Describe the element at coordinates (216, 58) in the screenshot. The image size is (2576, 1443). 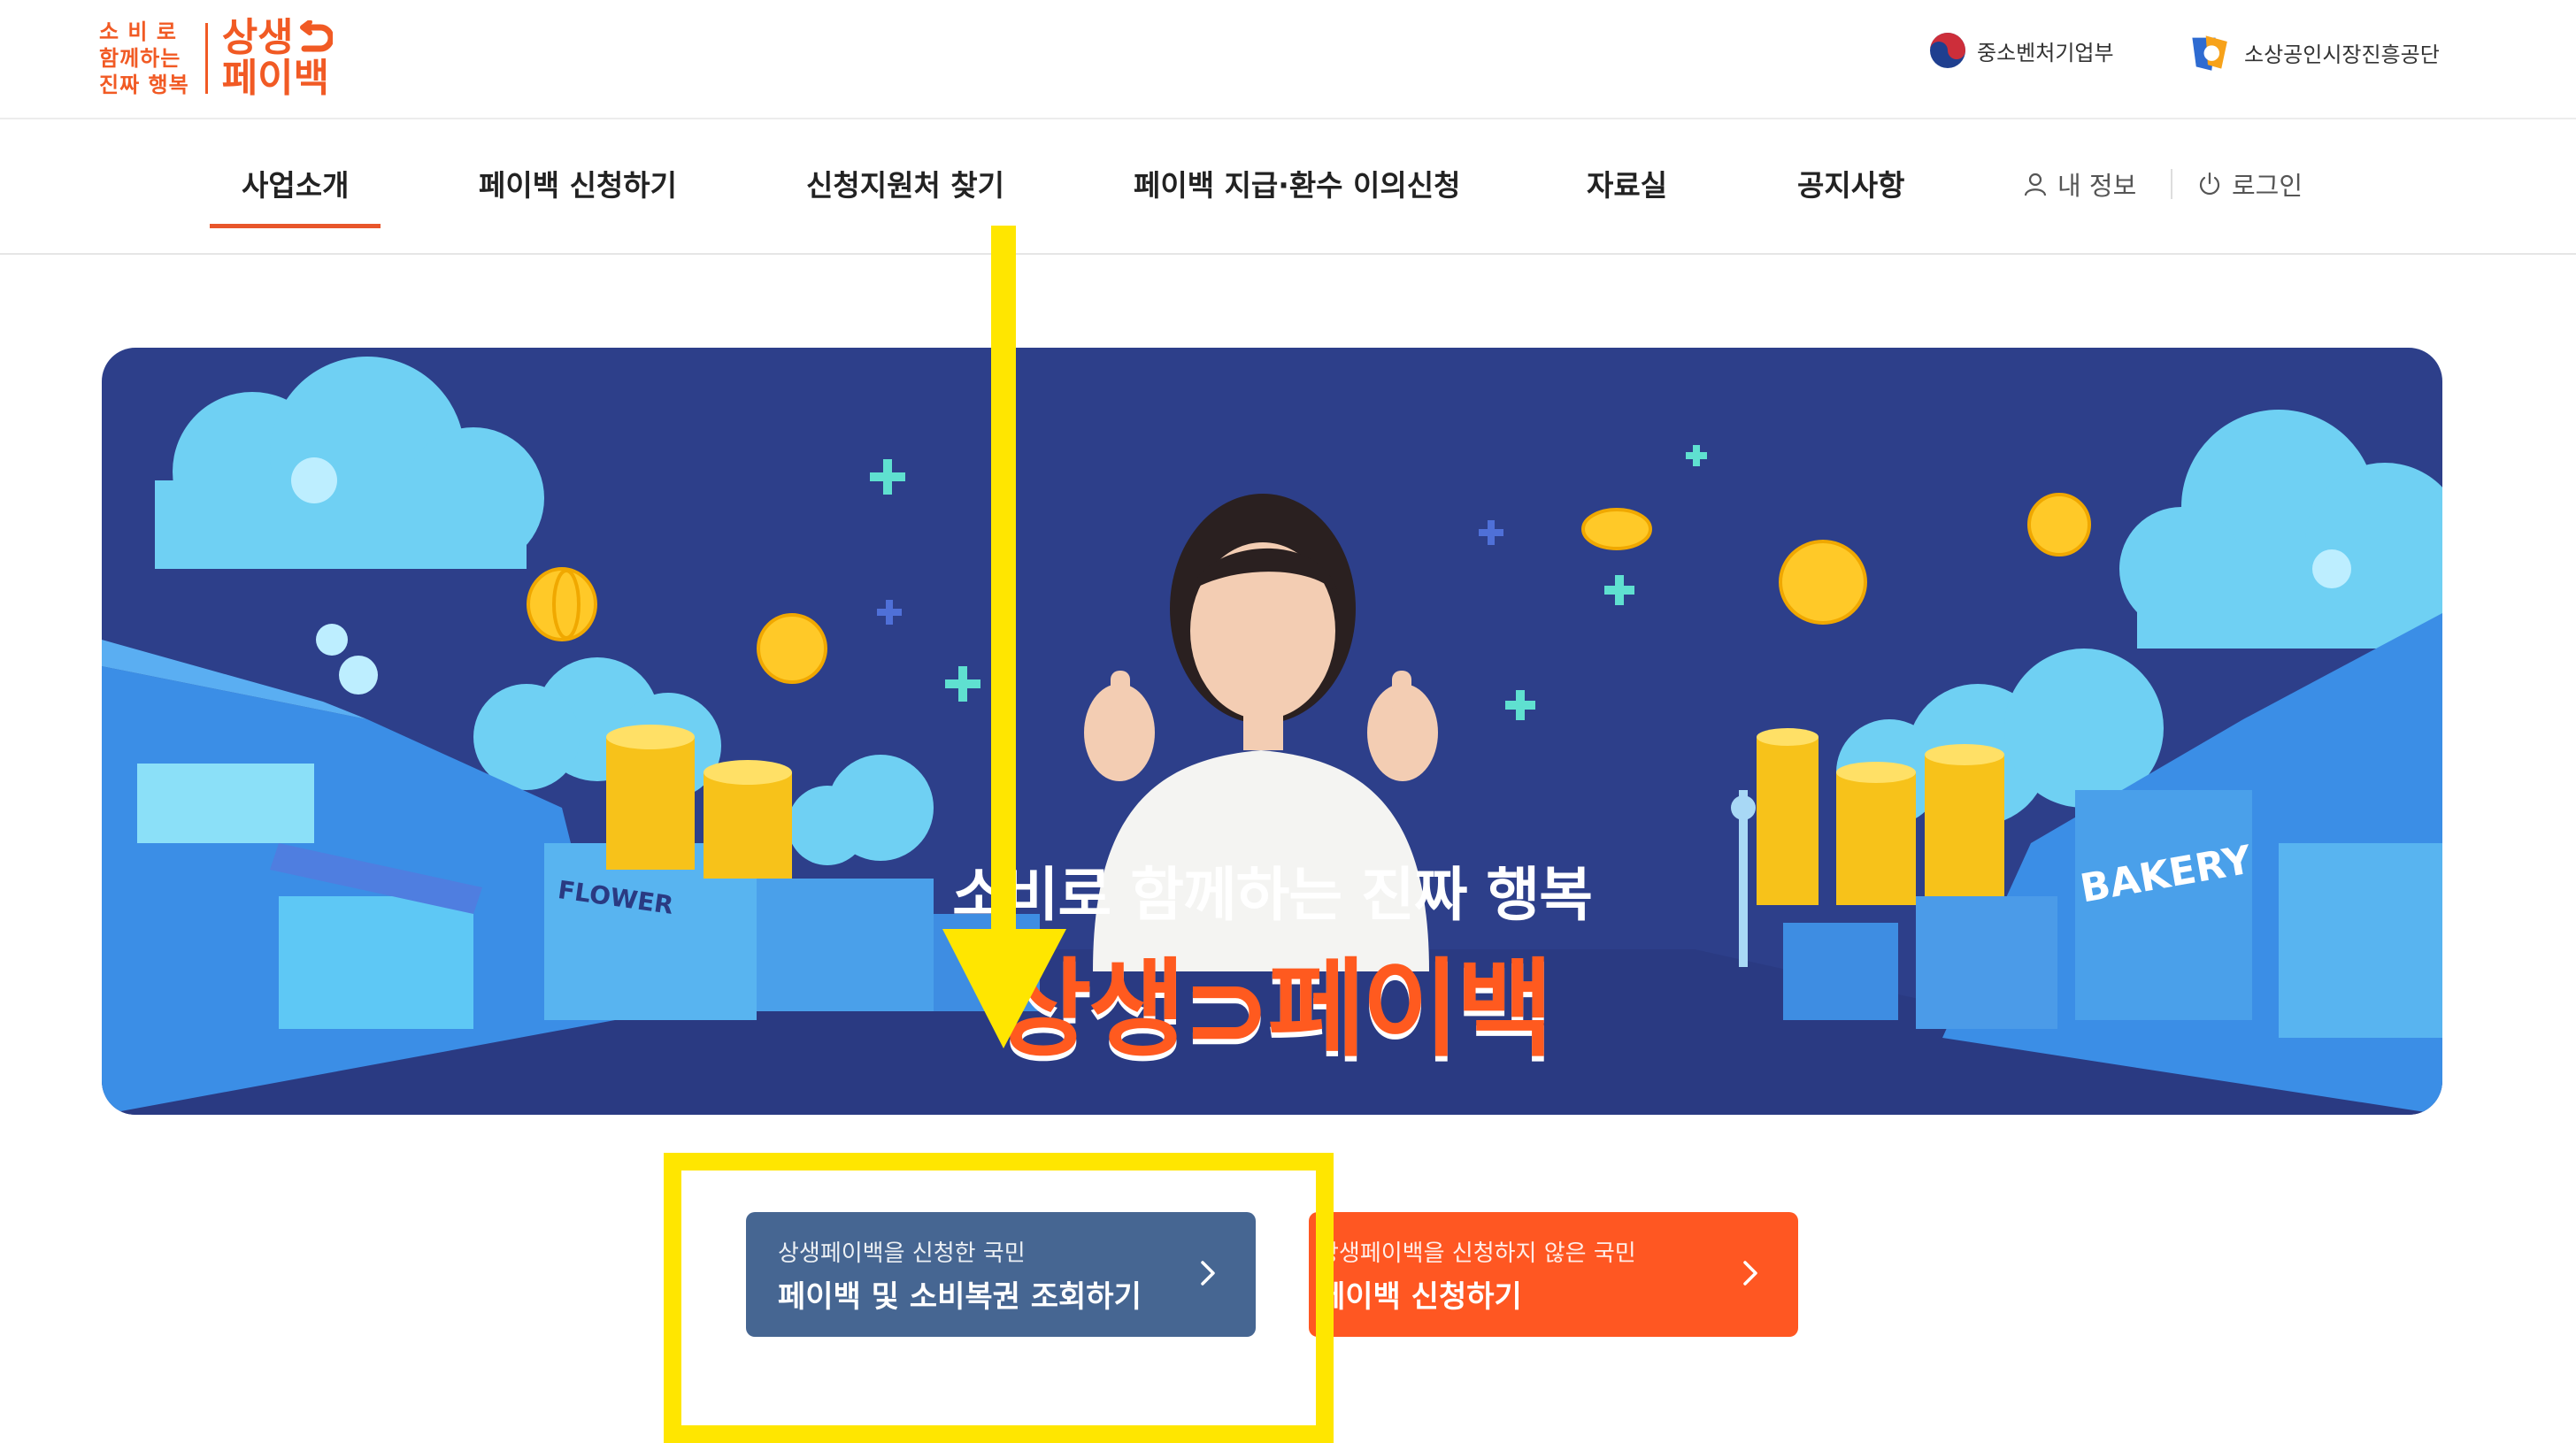
I see `site-logo: 소 비 로 함께하는 진짜 행복 상생 페이백` at that location.